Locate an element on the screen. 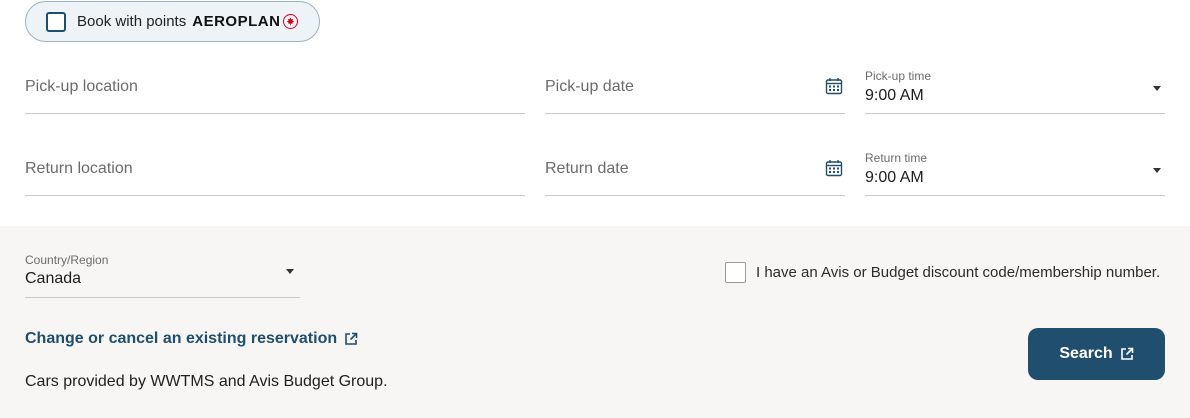 Image resolution: width=1190 pixels, height=418 pixels. pickup-date-placeholder: Pick-up date is located at coordinates (589, 86).